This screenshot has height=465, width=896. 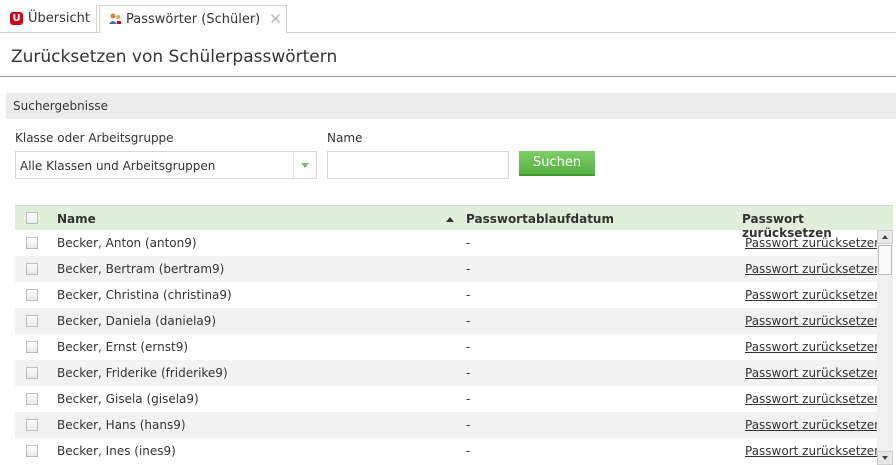 I want to click on users-key-icon, so click(x=115, y=18).